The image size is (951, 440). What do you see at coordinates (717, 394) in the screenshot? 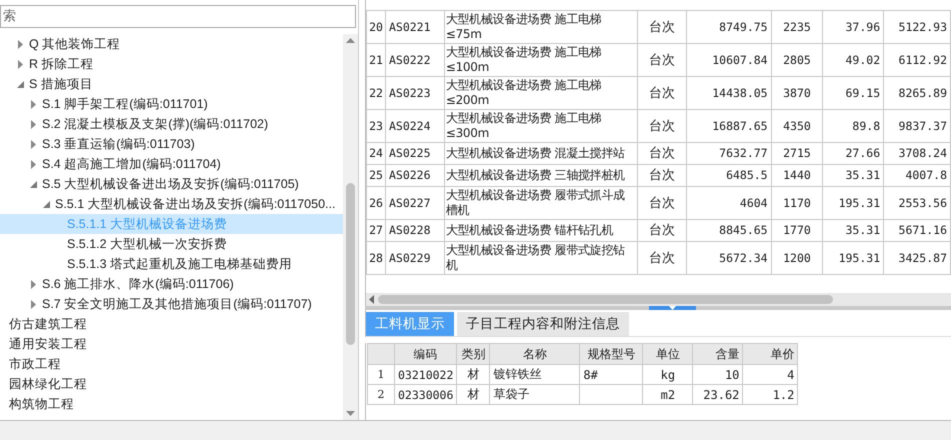
I see `table-cell: 23.62` at bounding box center [717, 394].